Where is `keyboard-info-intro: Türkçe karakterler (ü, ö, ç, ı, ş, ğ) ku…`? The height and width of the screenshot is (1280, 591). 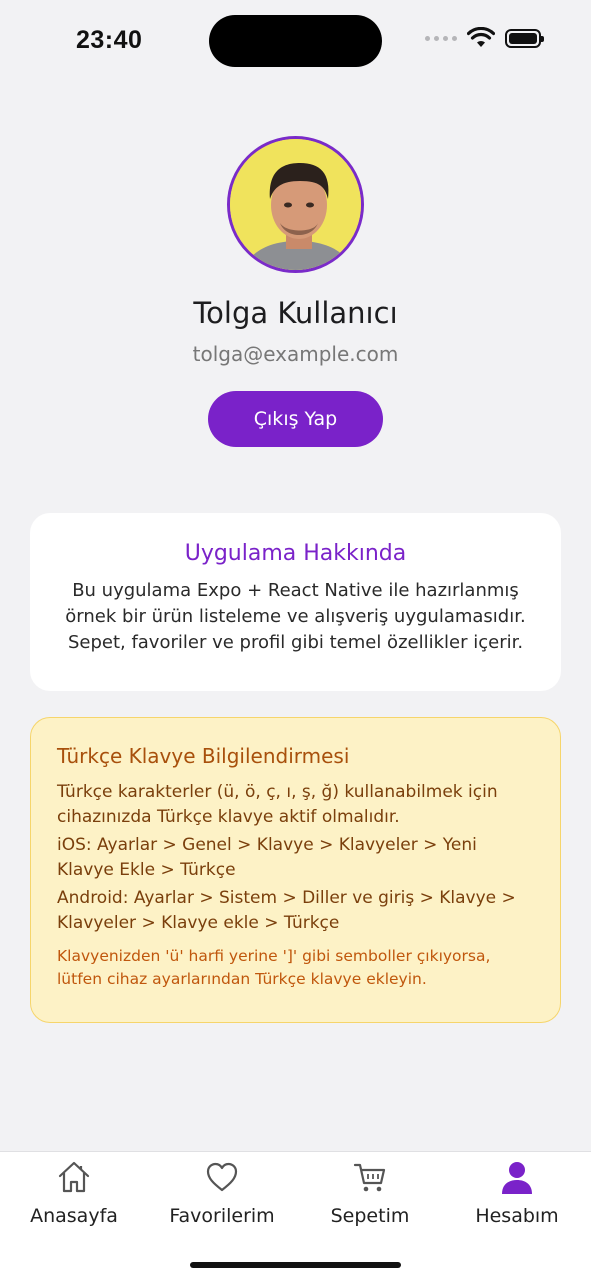 keyboard-info-intro: Türkçe karakterler (ü, ö, ç, ı, ş, ğ) ku… is located at coordinates (277, 804).